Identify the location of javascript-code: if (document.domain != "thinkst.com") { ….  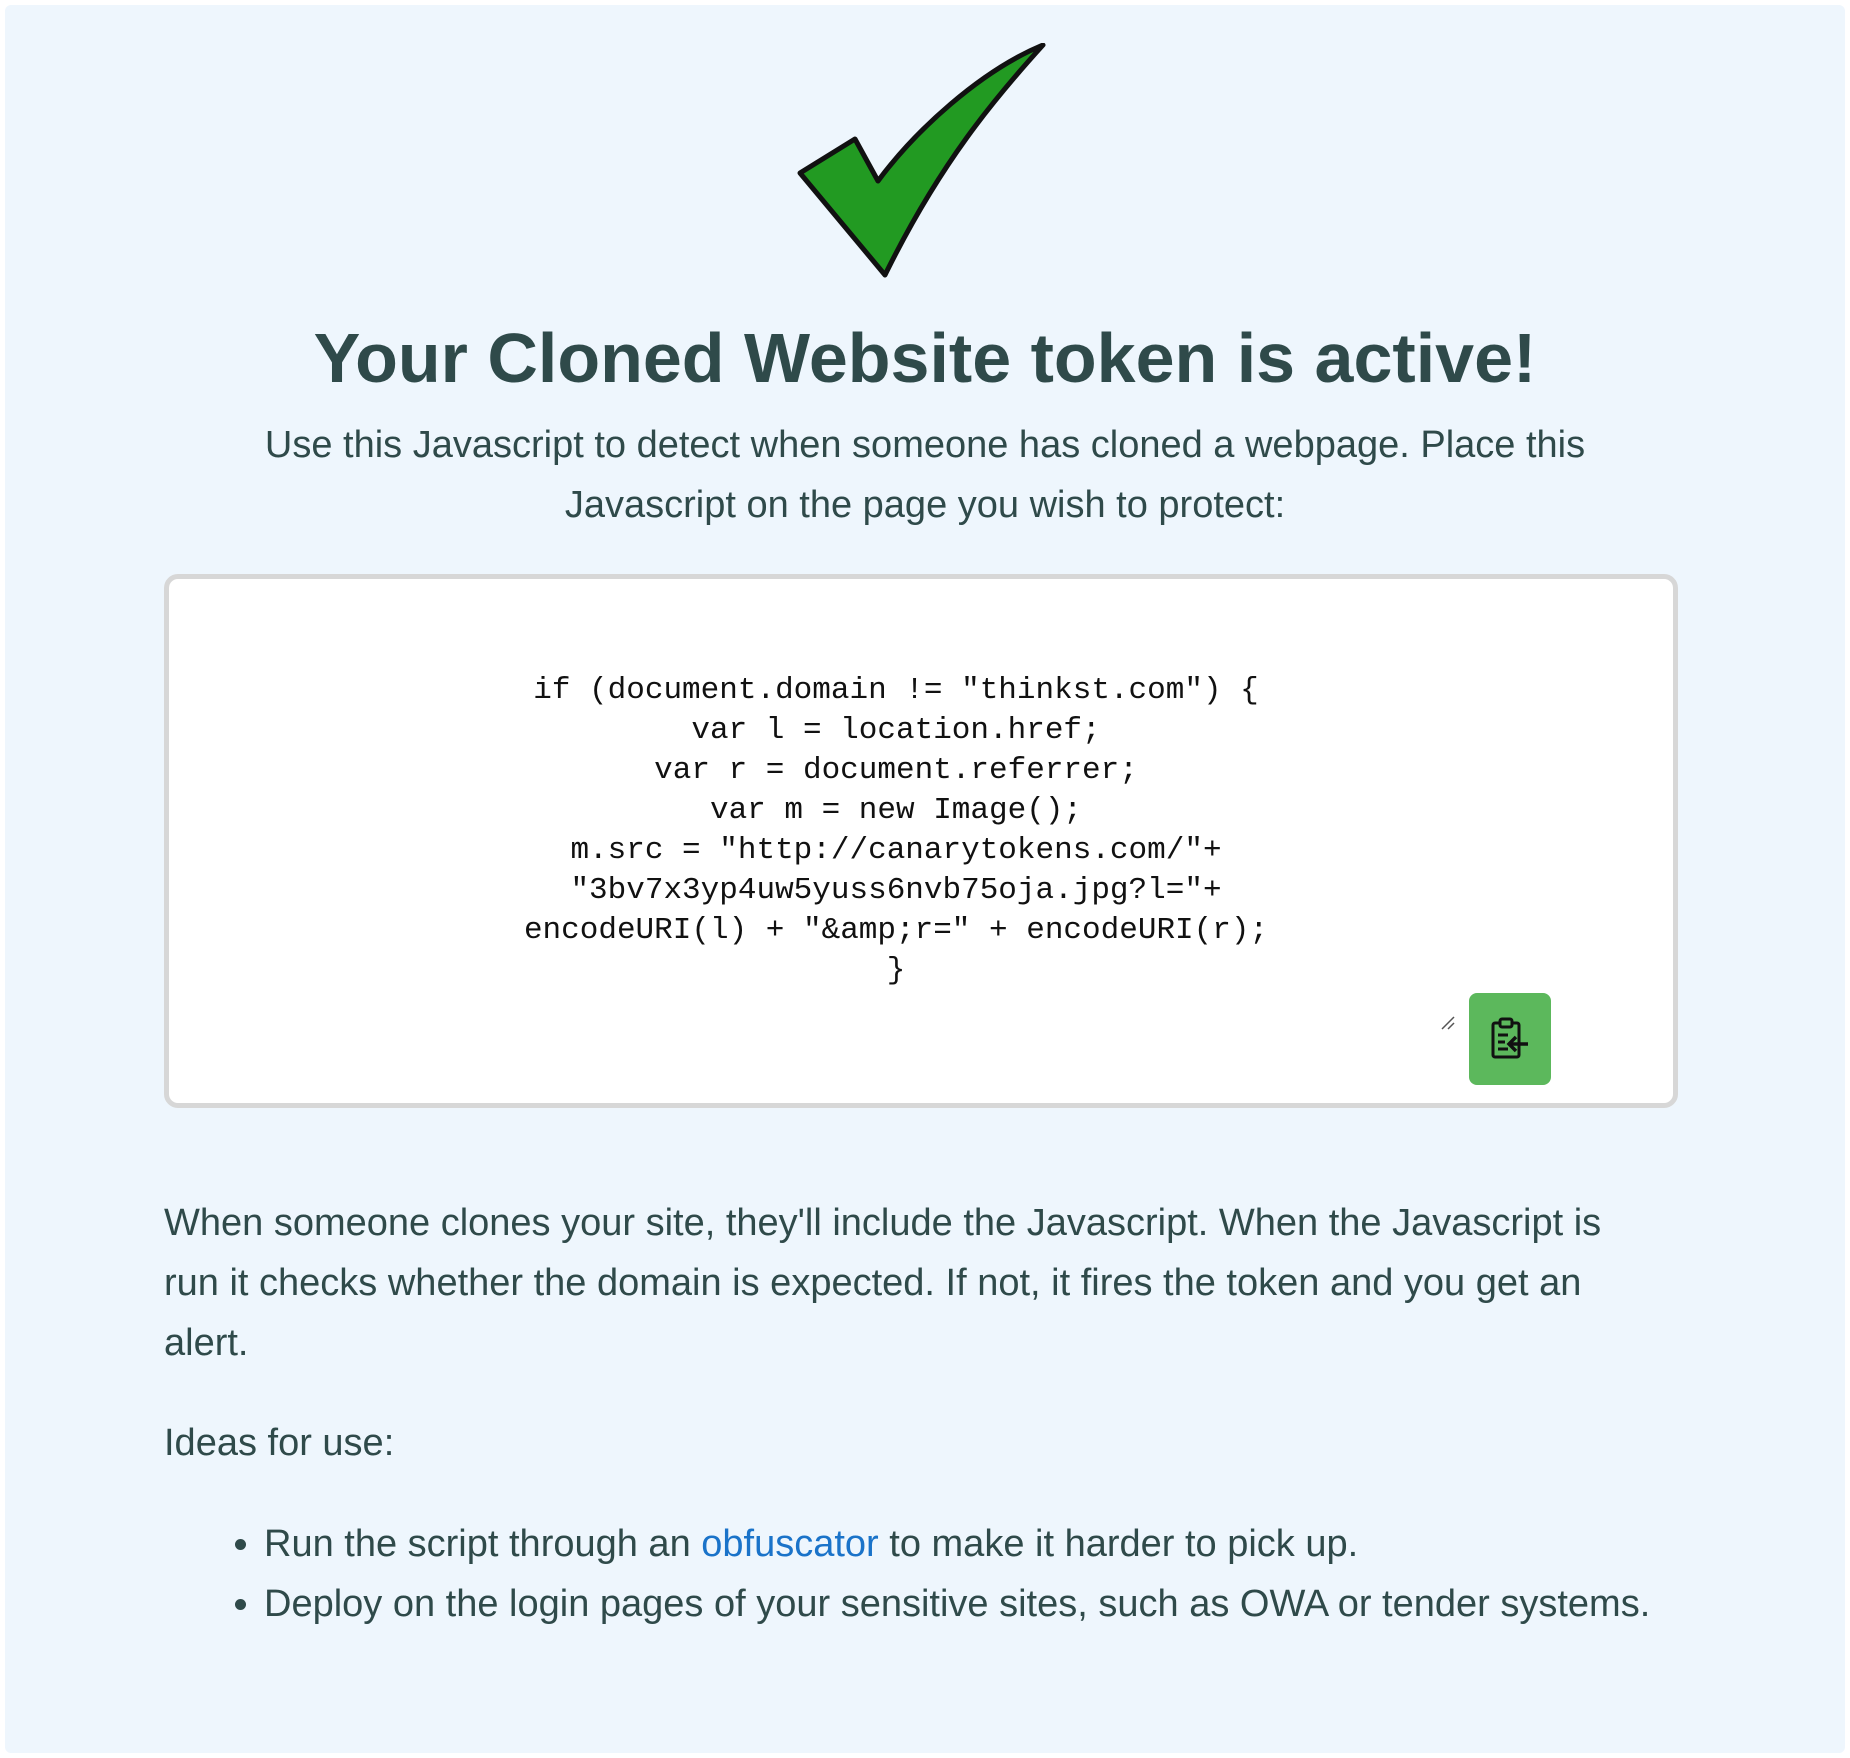
(896, 831).